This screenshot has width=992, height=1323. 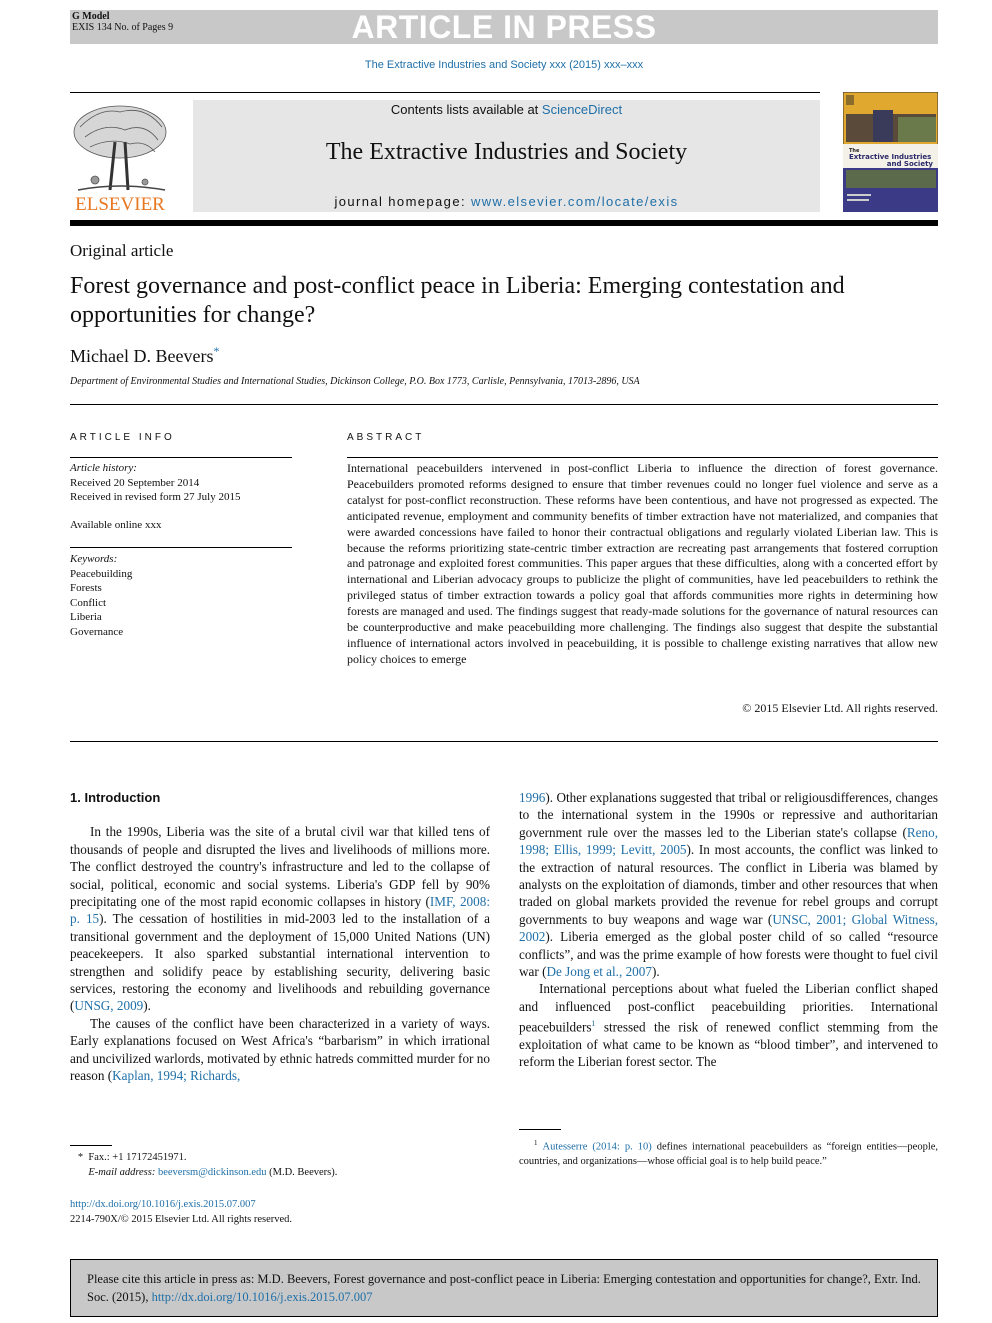 I want to click on available-online: Available online xxx, so click(x=116, y=525).